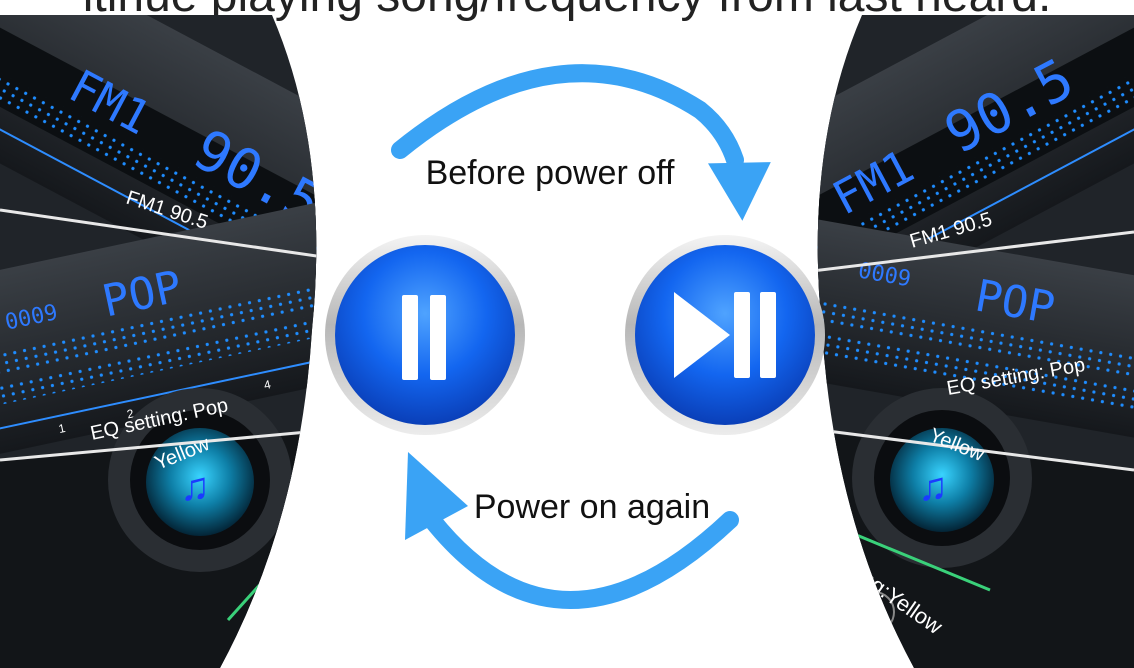  Describe the element at coordinates (425, 335) in the screenshot. I see `left-pause-button` at that location.